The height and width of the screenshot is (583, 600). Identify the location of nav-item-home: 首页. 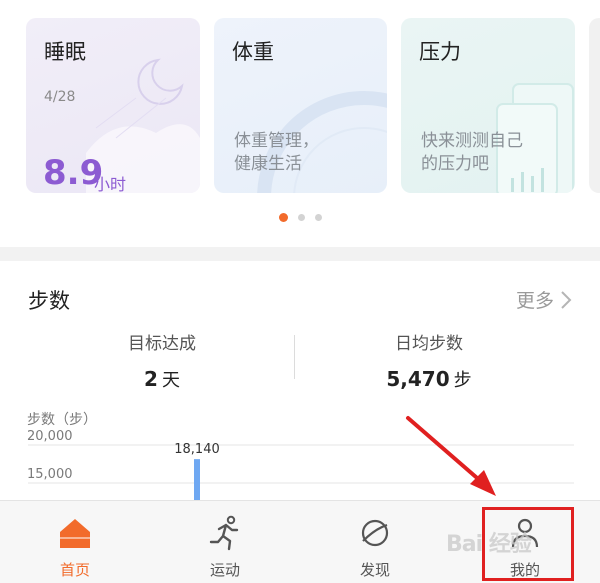
(75, 542).